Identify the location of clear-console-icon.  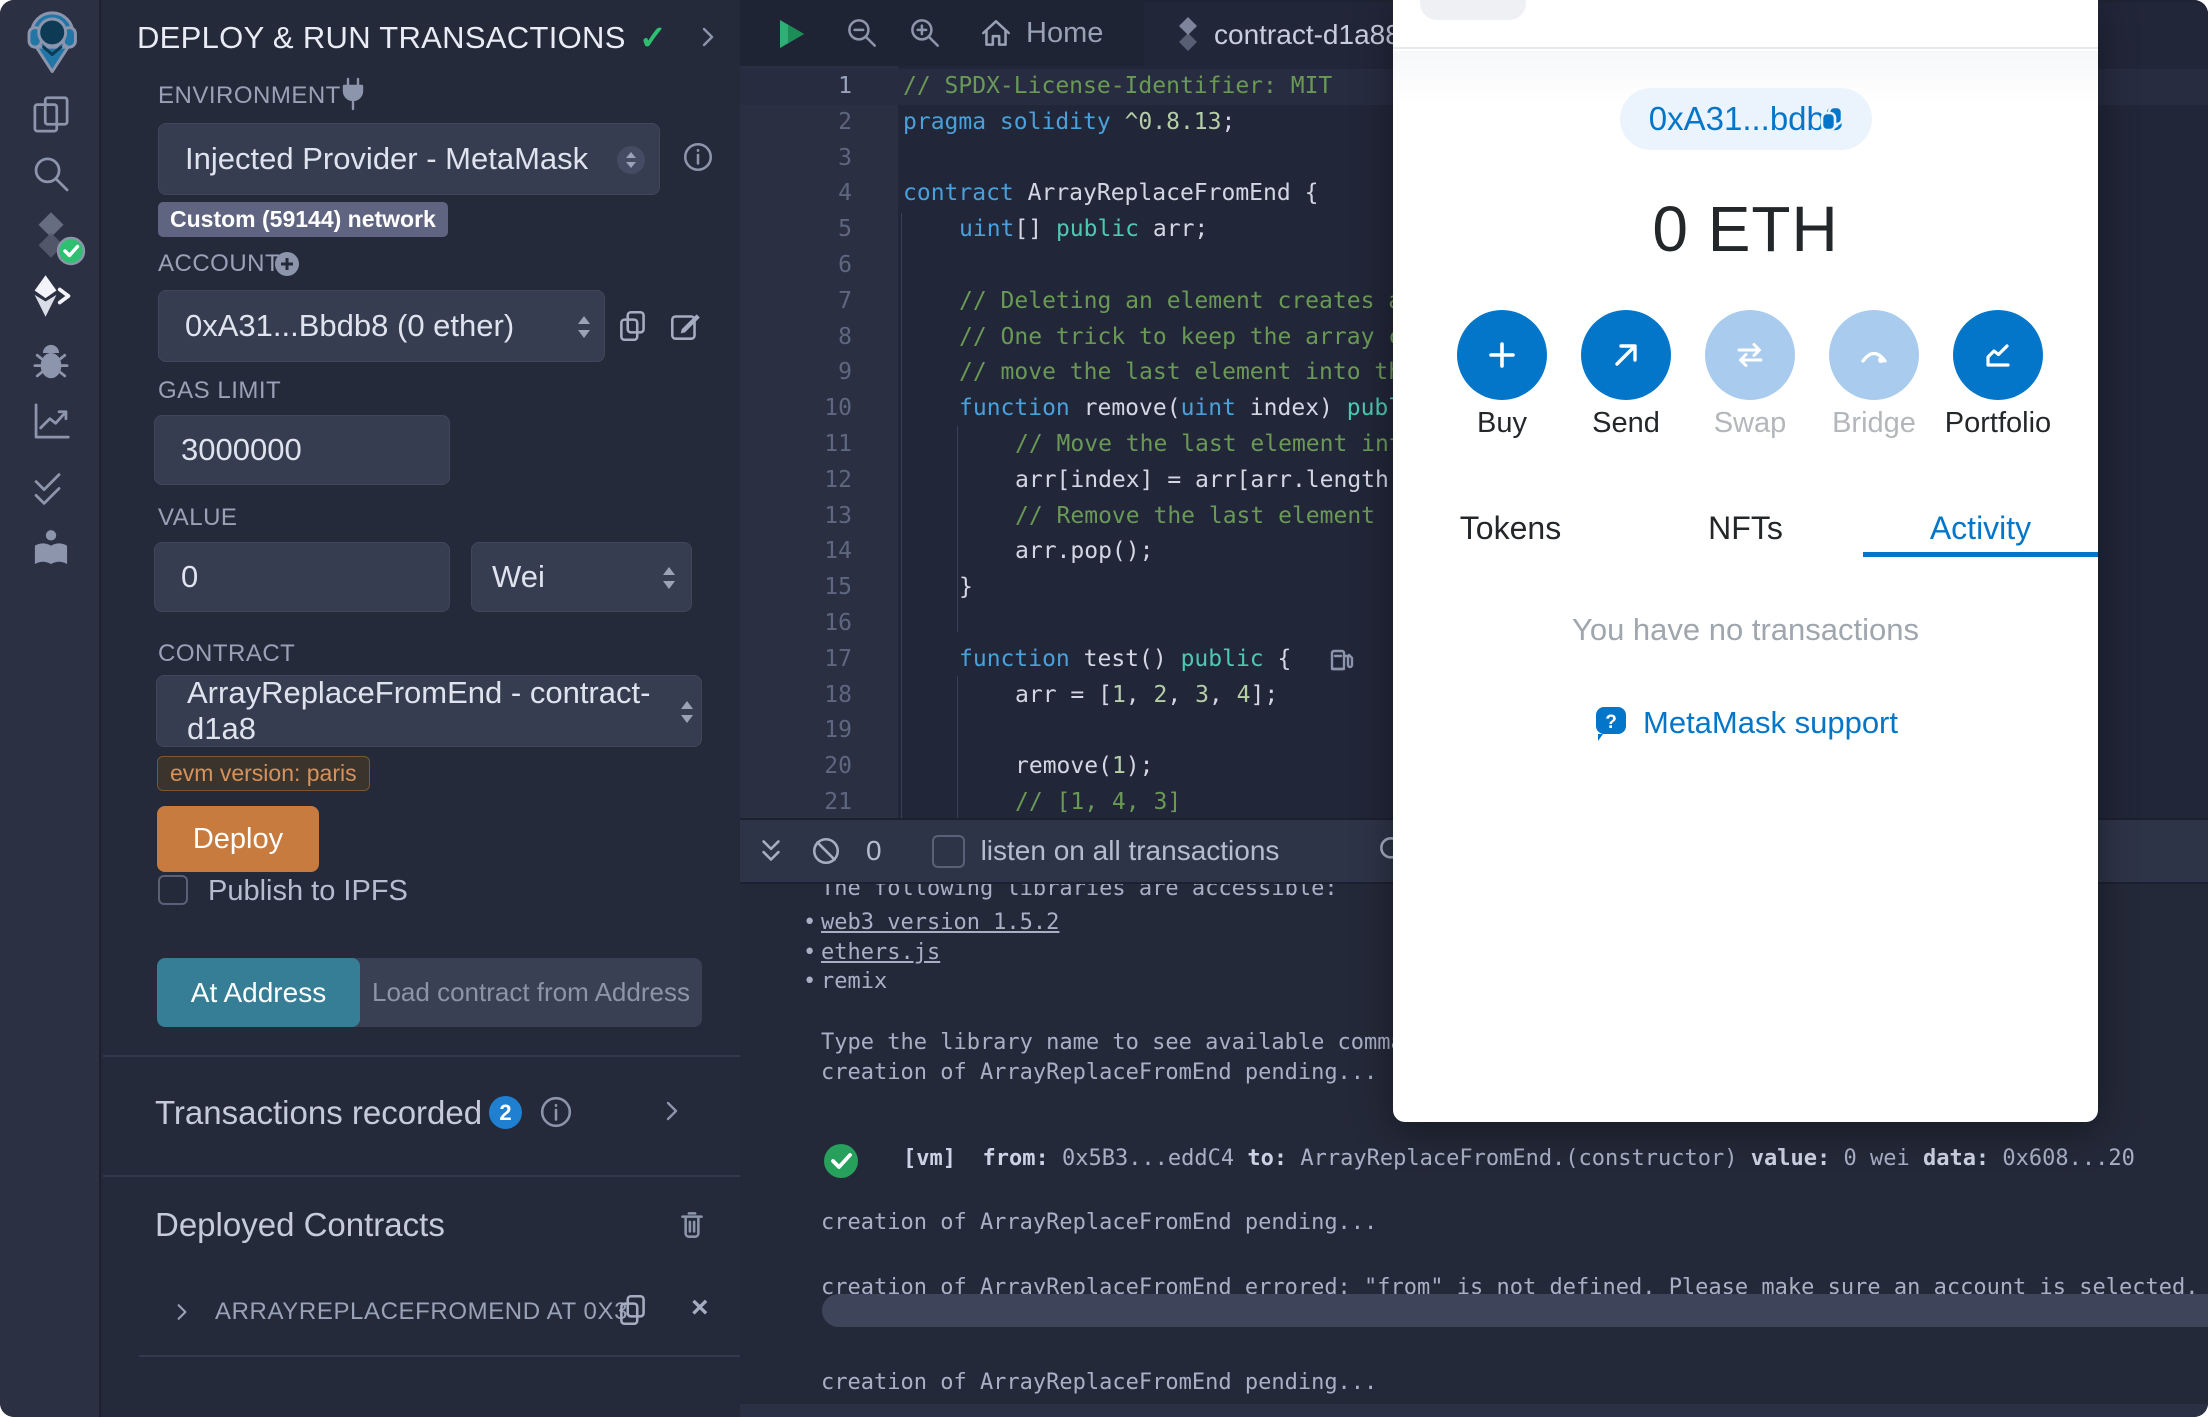
(826, 851).